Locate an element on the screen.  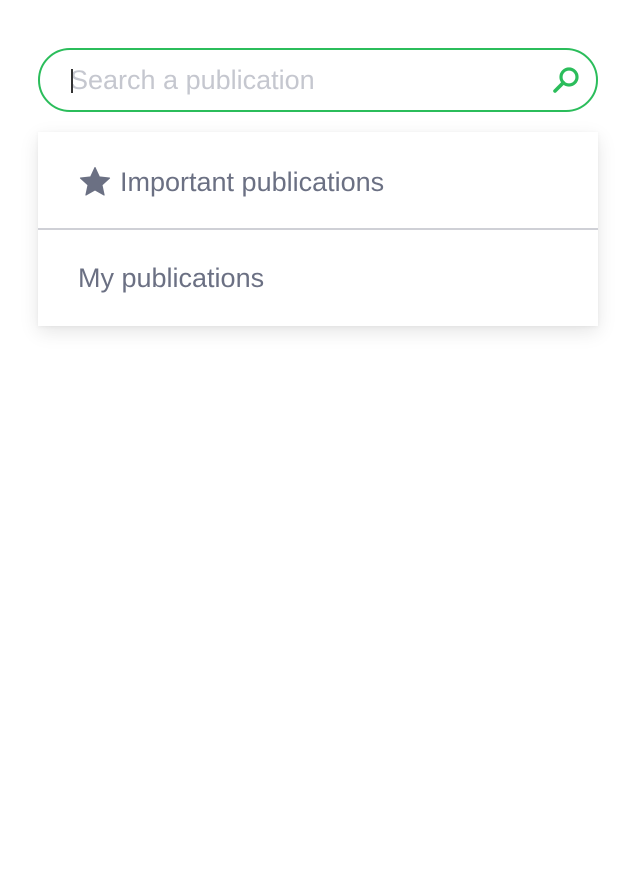
dropdown-item-label: Important publications is located at coordinates (252, 181).